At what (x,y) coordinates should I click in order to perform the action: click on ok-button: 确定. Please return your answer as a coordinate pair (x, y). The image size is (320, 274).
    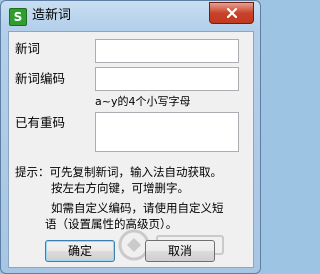
    Looking at the image, I should click on (80, 251).